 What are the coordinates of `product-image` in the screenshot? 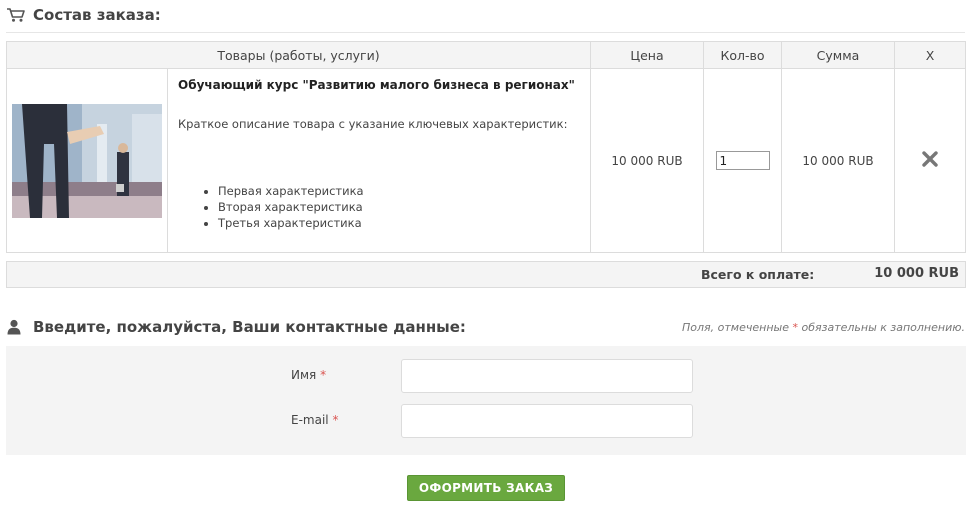 It's located at (87, 160).